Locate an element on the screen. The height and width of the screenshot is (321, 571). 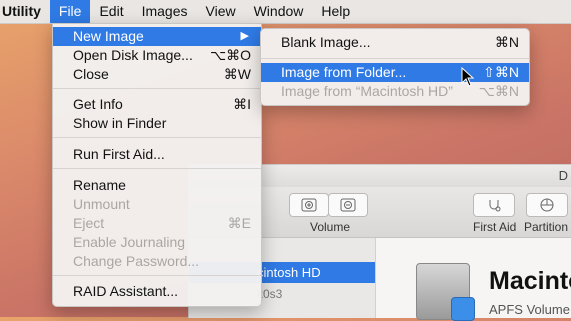
menu-file: File is located at coordinates (70, 11).